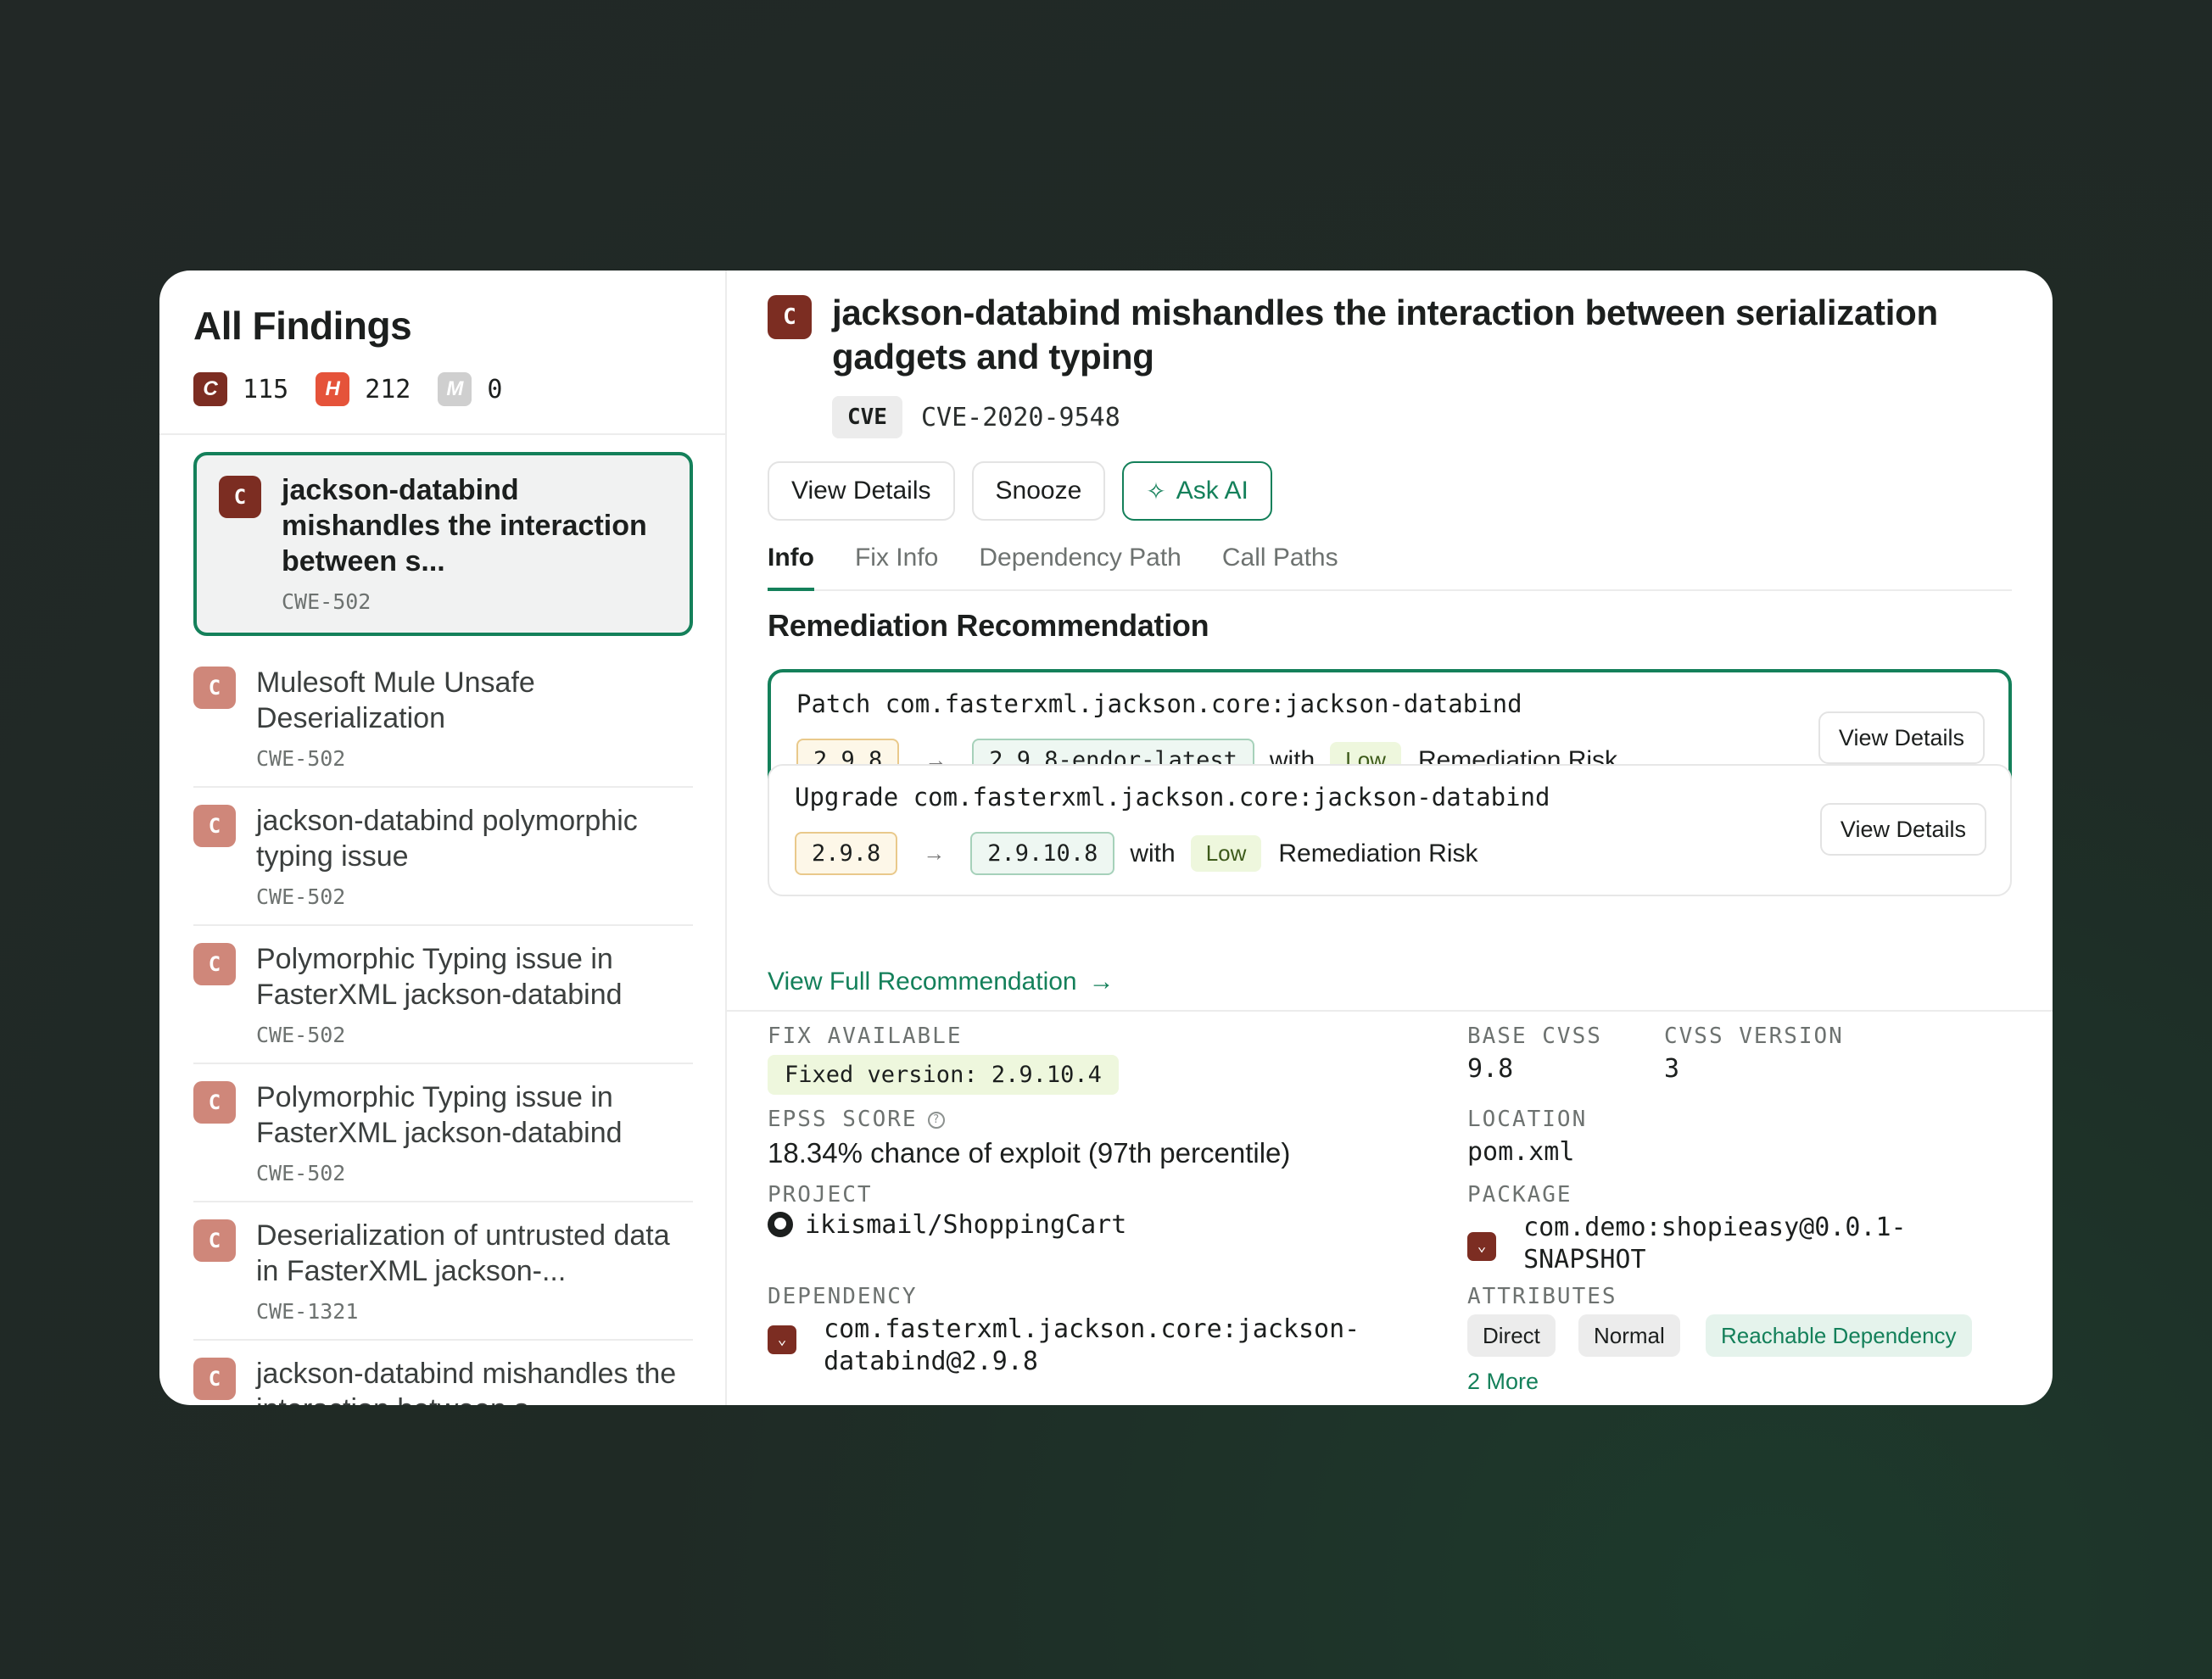 The width and height of the screenshot is (2212, 1679). Describe the element at coordinates (867, 417) in the screenshot. I see `cve-tag: CVE` at that location.